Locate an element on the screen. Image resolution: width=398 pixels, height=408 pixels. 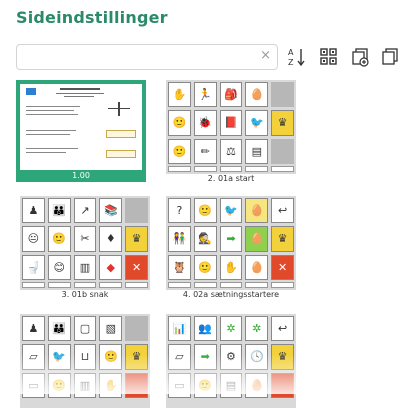
sort-az-icon: AZ is located at coordinates (297, 57).